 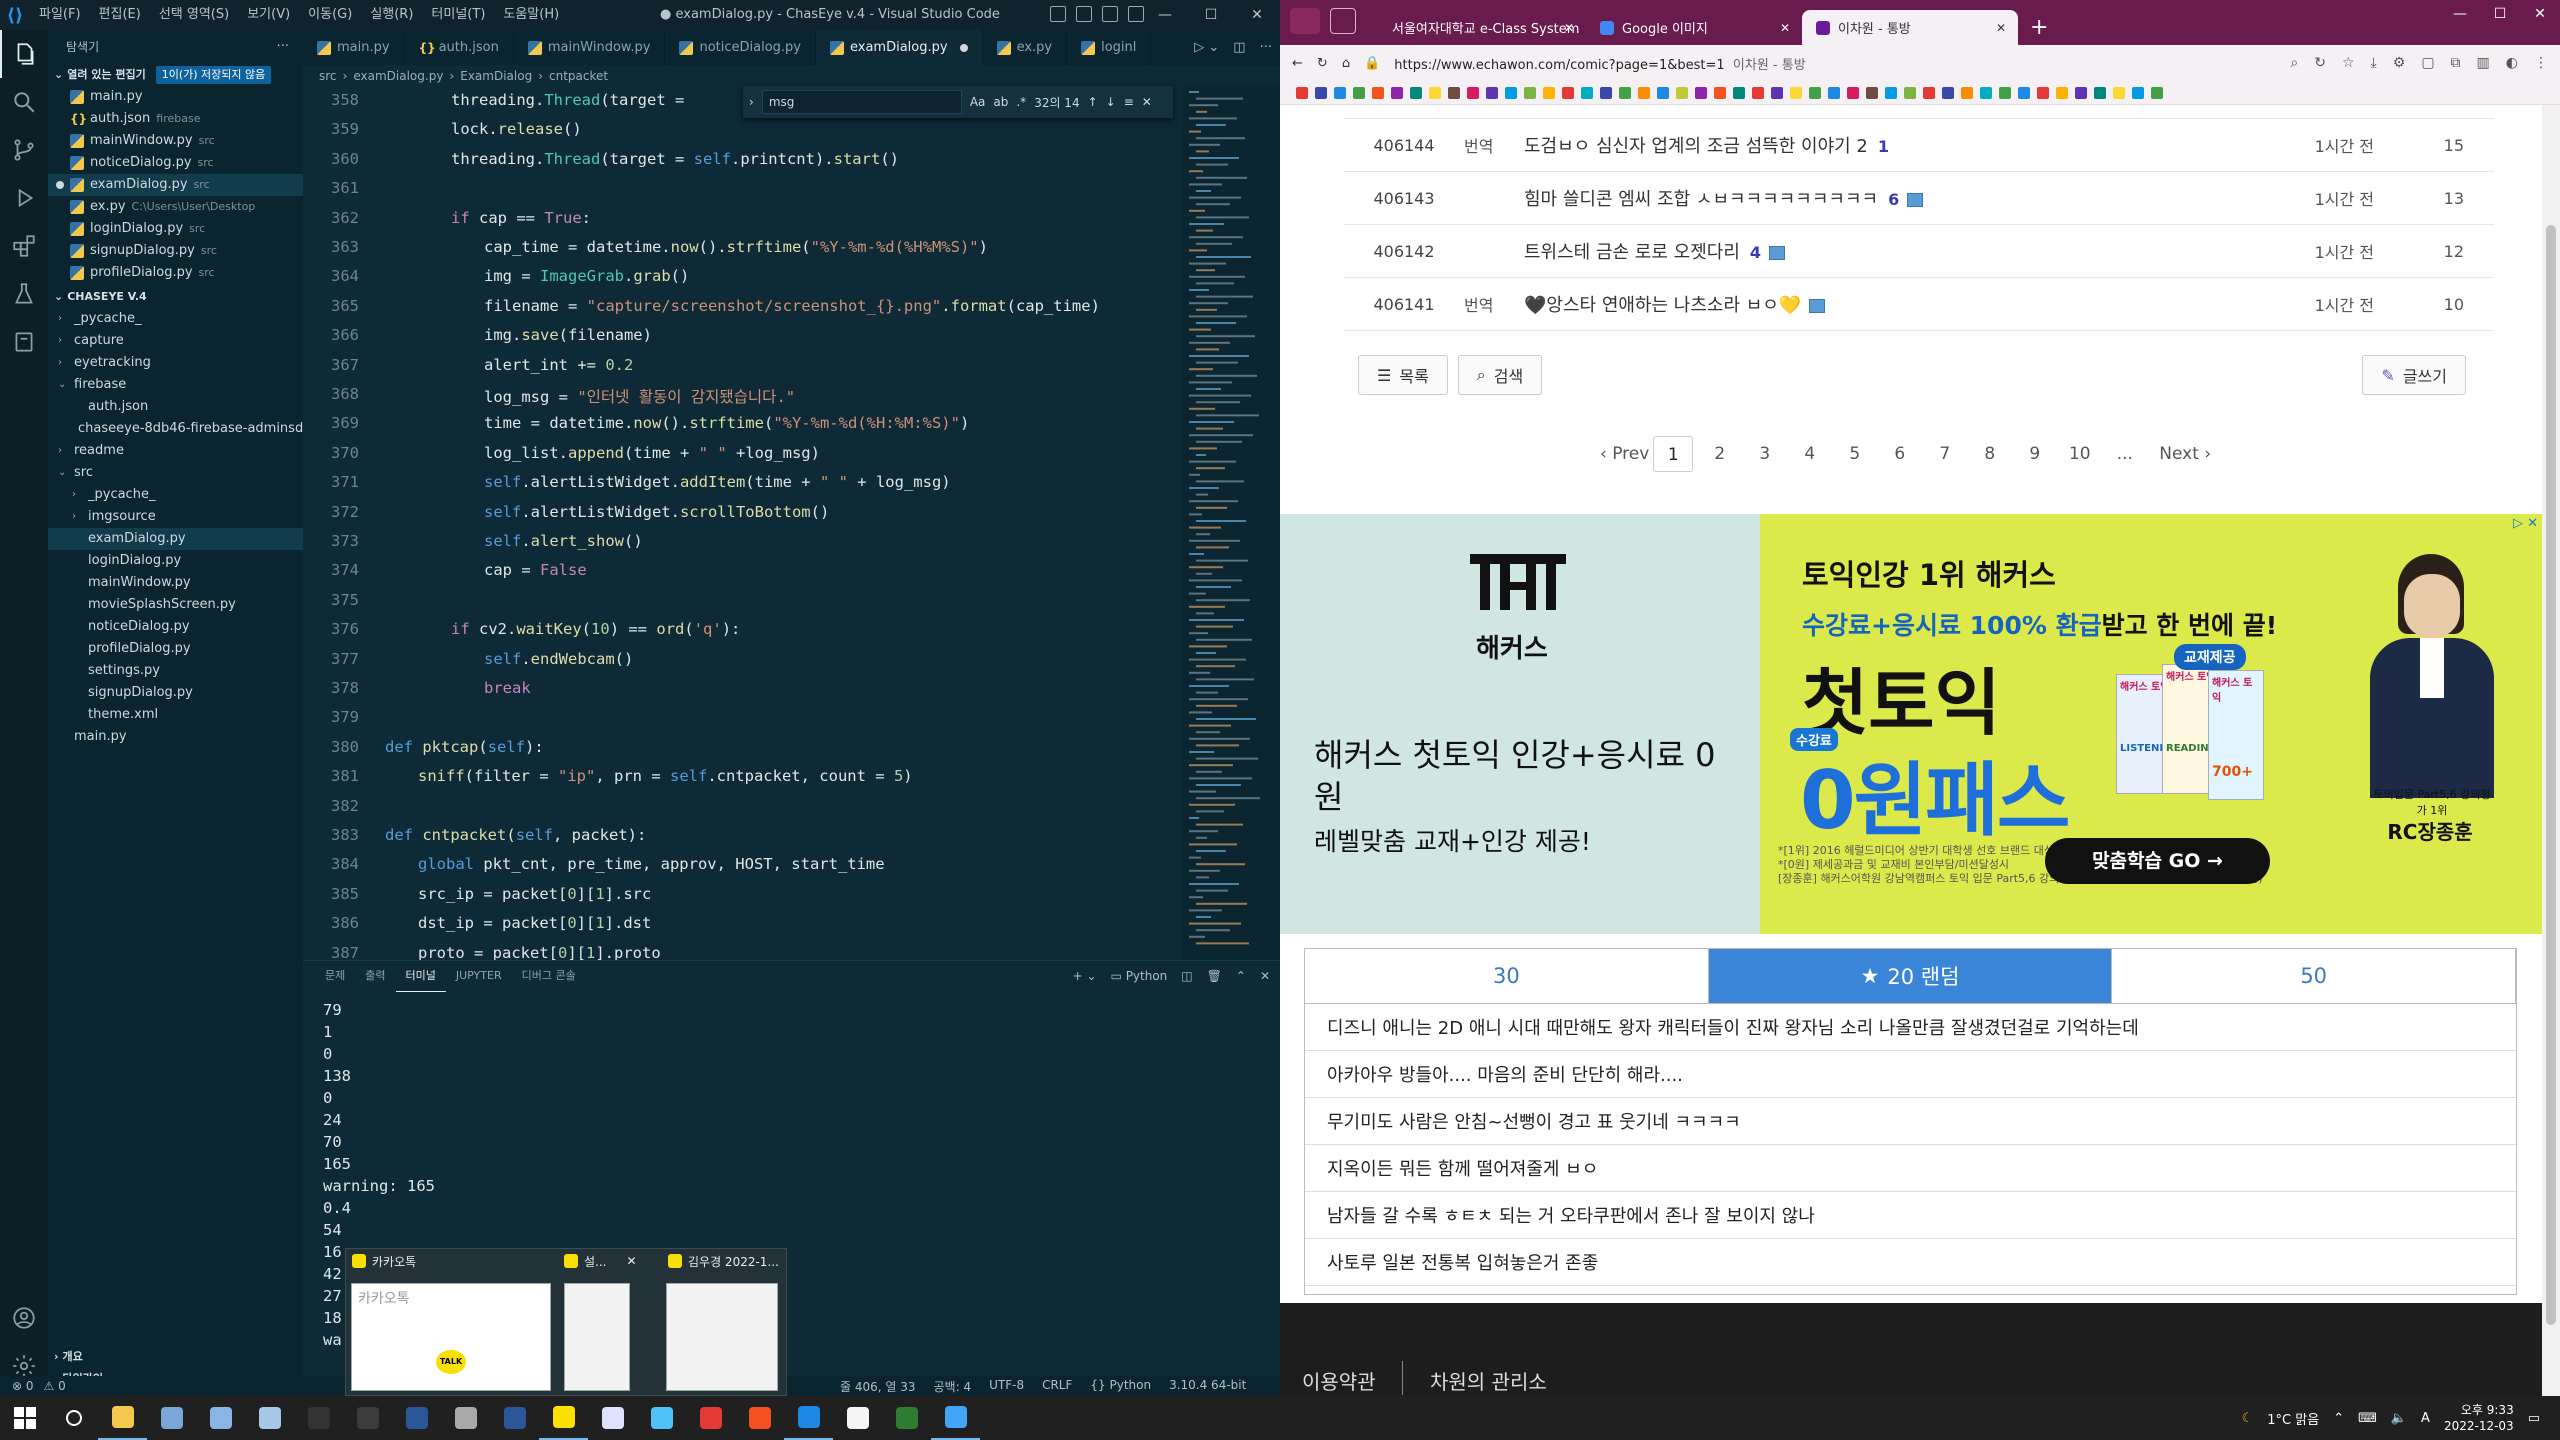 What do you see at coordinates (39, 1386) in the screenshot?
I see `status-problems: ⊗ 0 ⚠ 0` at bounding box center [39, 1386].